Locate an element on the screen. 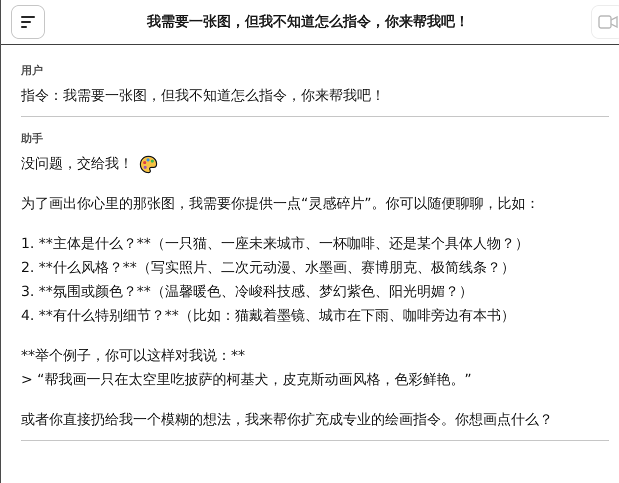  message-text: 为了画出你心里的那张图，我需要你提供一点“灵感碎片”。你可以随便聊聊，比如： is located at coordinates (280, 204).